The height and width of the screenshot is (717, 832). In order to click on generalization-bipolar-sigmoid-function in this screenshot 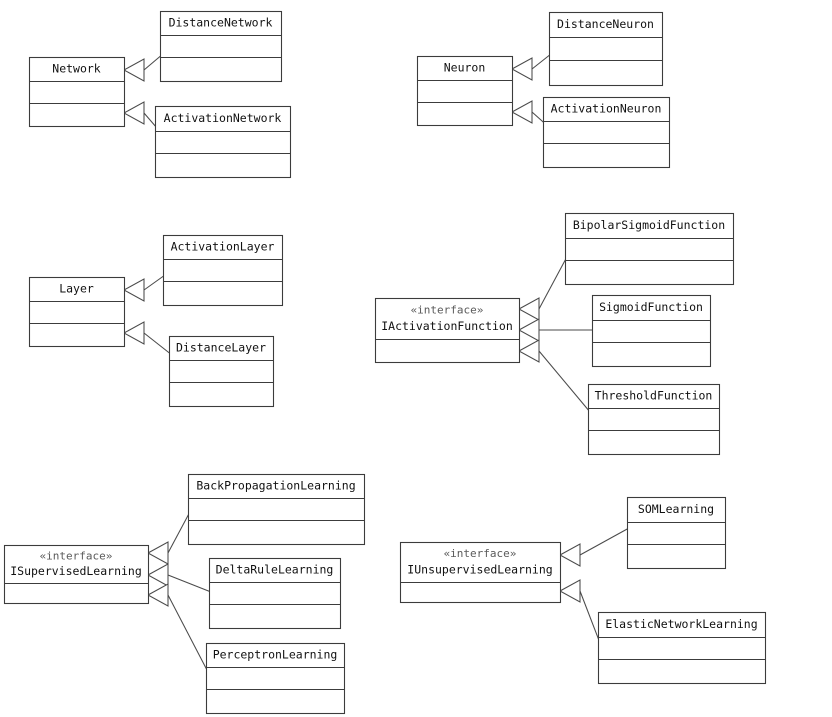, I will do `click(543, 286)`.